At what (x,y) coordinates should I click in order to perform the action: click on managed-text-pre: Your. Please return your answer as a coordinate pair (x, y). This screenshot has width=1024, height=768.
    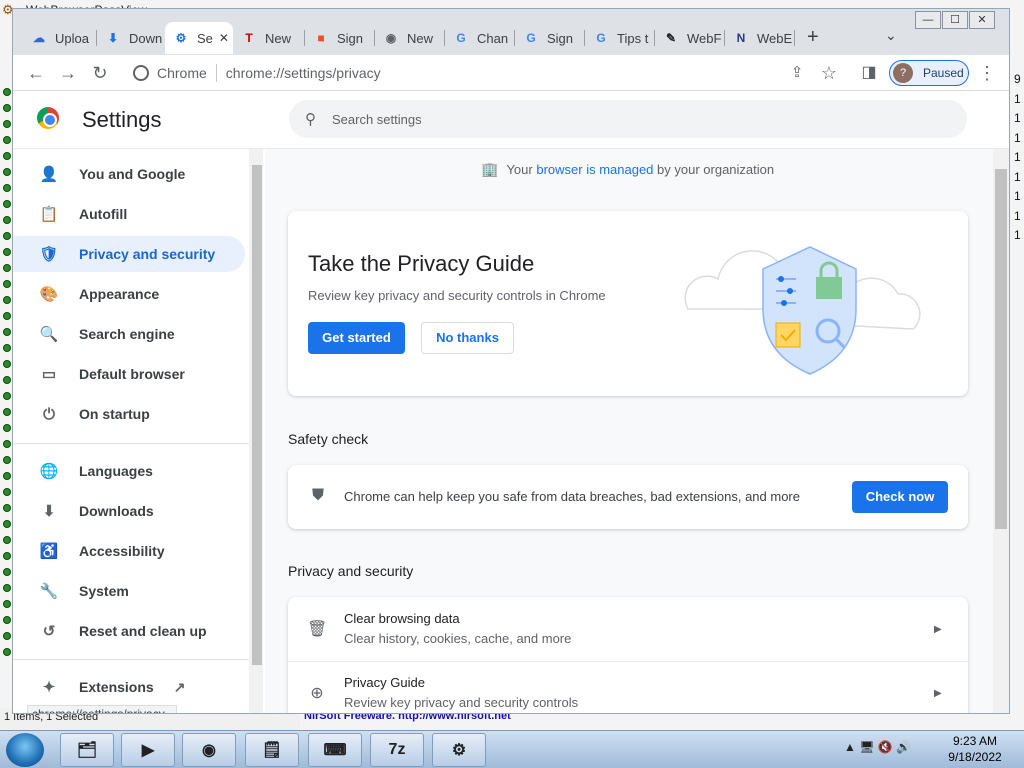
    Looking at the image, I should click on (519, 169).